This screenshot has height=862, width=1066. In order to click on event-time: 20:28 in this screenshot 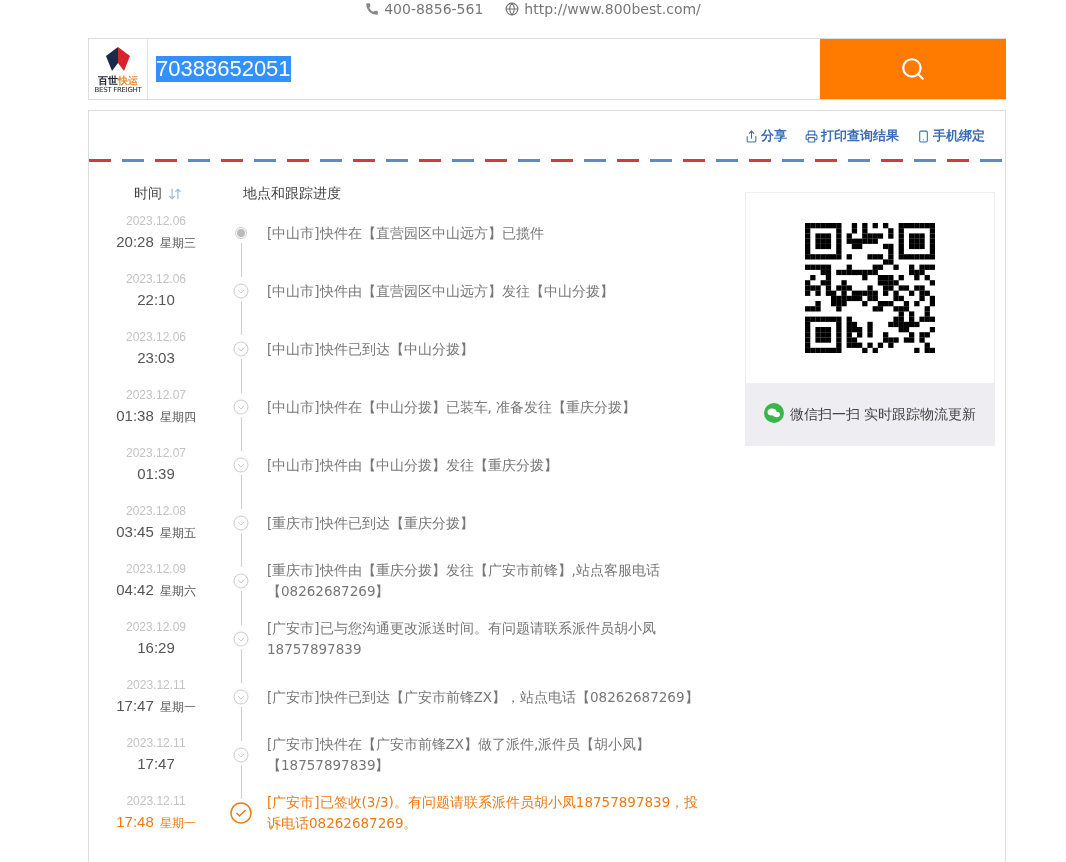, I will do `click(135, 242)`.